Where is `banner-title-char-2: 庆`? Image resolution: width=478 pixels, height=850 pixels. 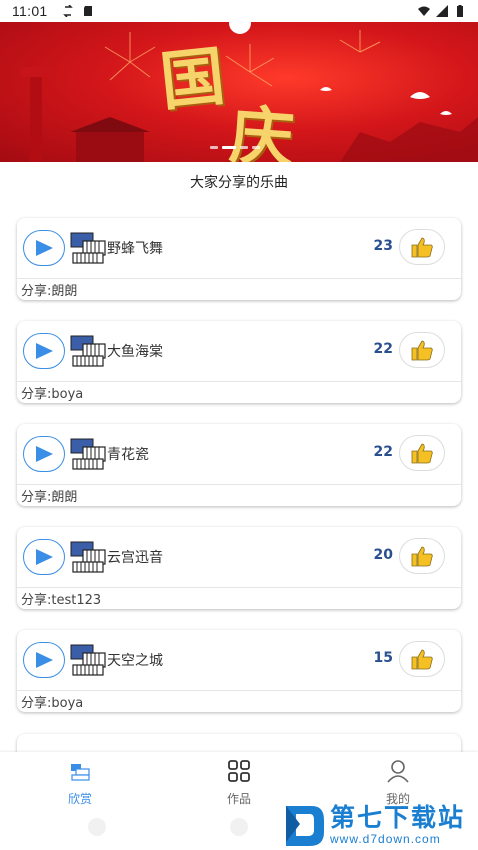
banner-title-char-2: 庆 is located at coordinates (262, 129).